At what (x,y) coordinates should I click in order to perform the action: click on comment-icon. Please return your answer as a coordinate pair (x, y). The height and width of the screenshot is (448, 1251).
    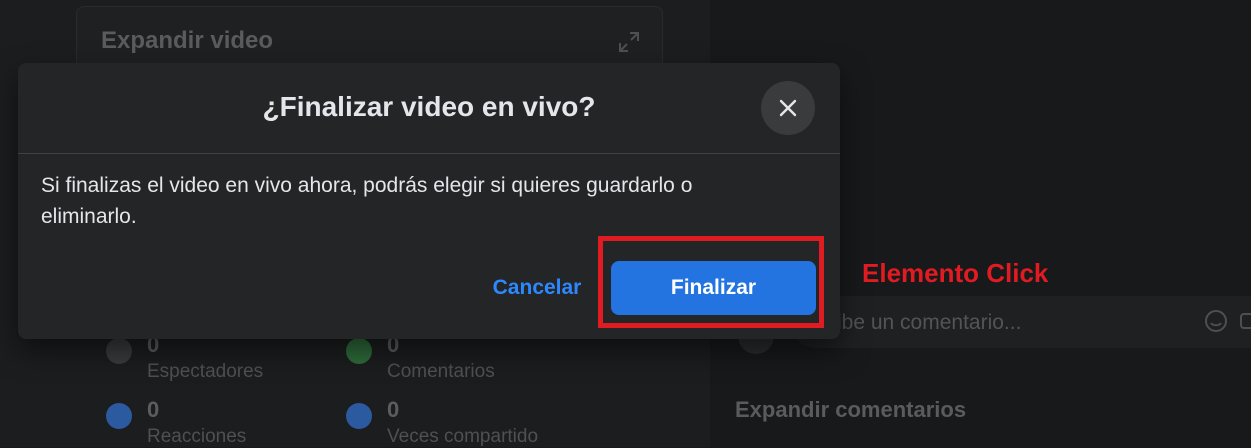
    Looking at the image, I should click on (359, 351).